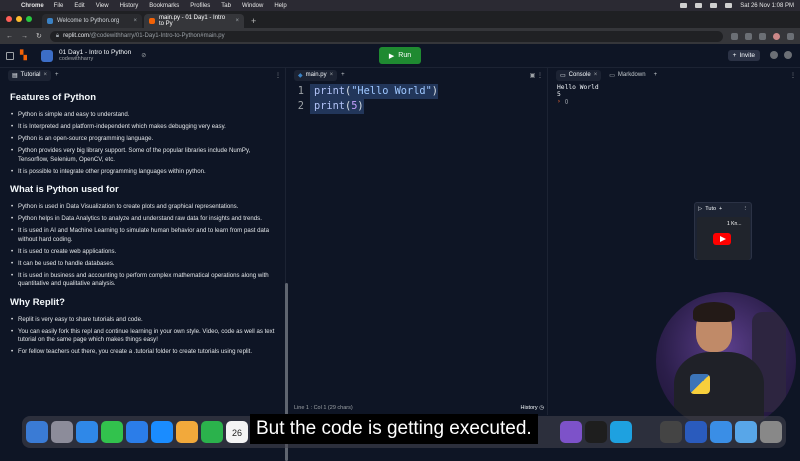 The height and width of the screenshot is (461, 800). Describe the element at coordinates (536, 75) in the screenshot. I see `editor-layout-icon: ▣ ⋮` at that location.